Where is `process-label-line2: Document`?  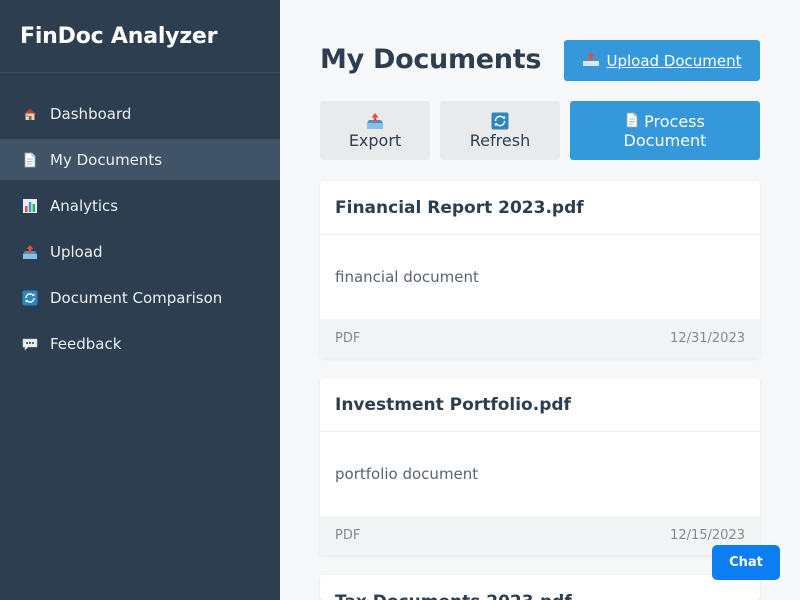 process-label-line2: Document is located at coordinates (665, 140).